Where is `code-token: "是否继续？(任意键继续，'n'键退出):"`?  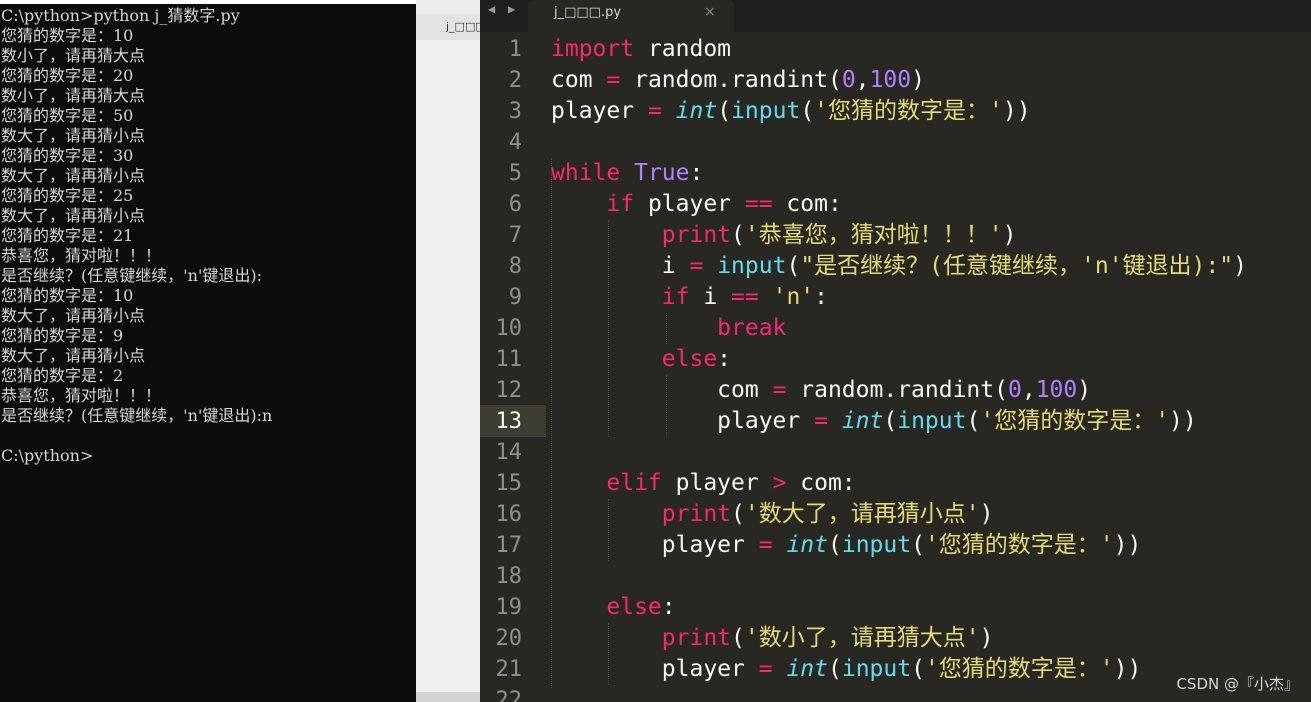
code-token: "是否继续？(任意键继续，'n'键退出):" is located at coordinates (1017, 266).